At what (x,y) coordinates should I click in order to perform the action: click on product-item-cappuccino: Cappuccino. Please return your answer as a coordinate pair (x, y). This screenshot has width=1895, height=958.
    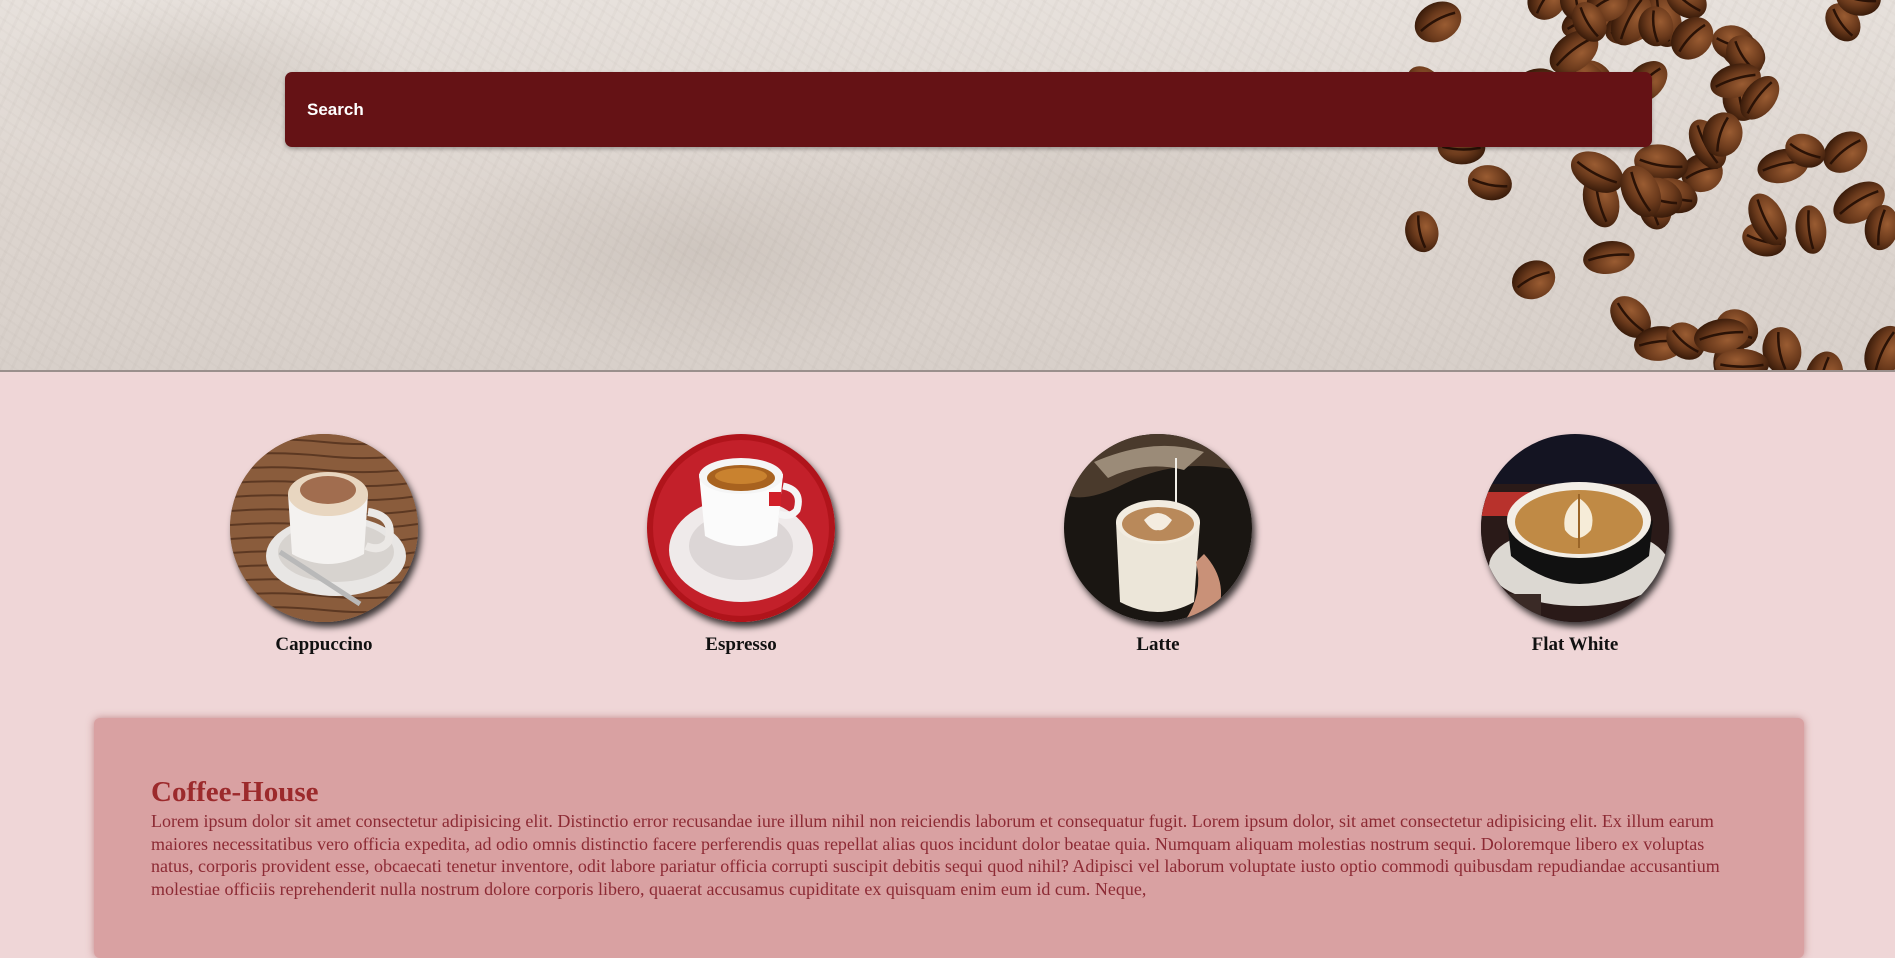
    Looking at the image, I should click on (324, 545).